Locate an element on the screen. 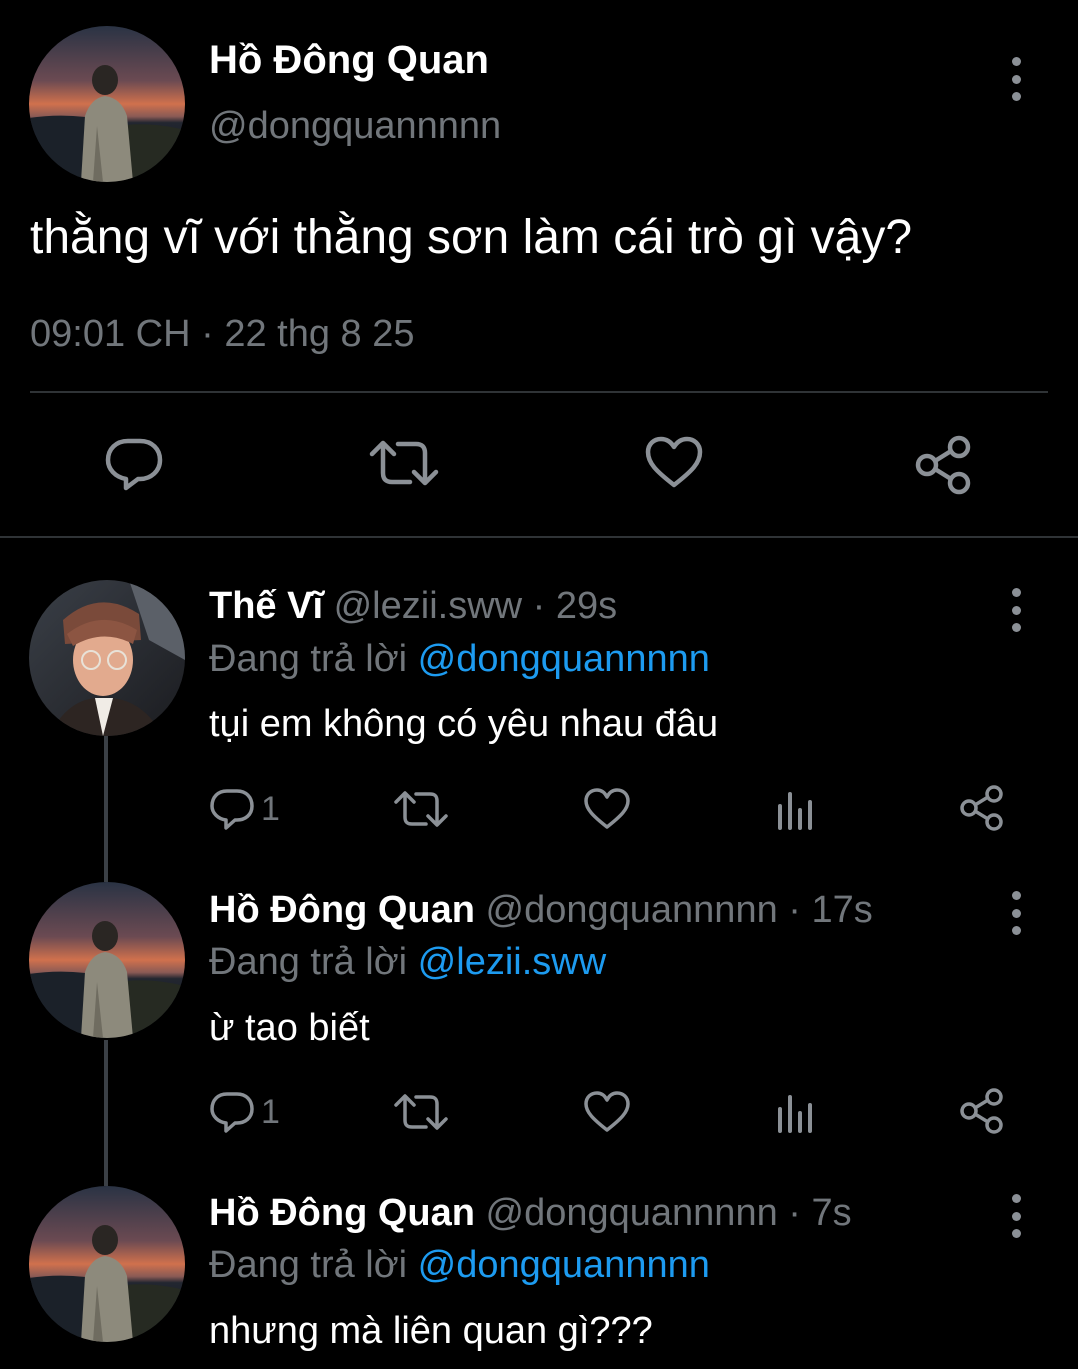  divider is located at coordinates (539, 392).